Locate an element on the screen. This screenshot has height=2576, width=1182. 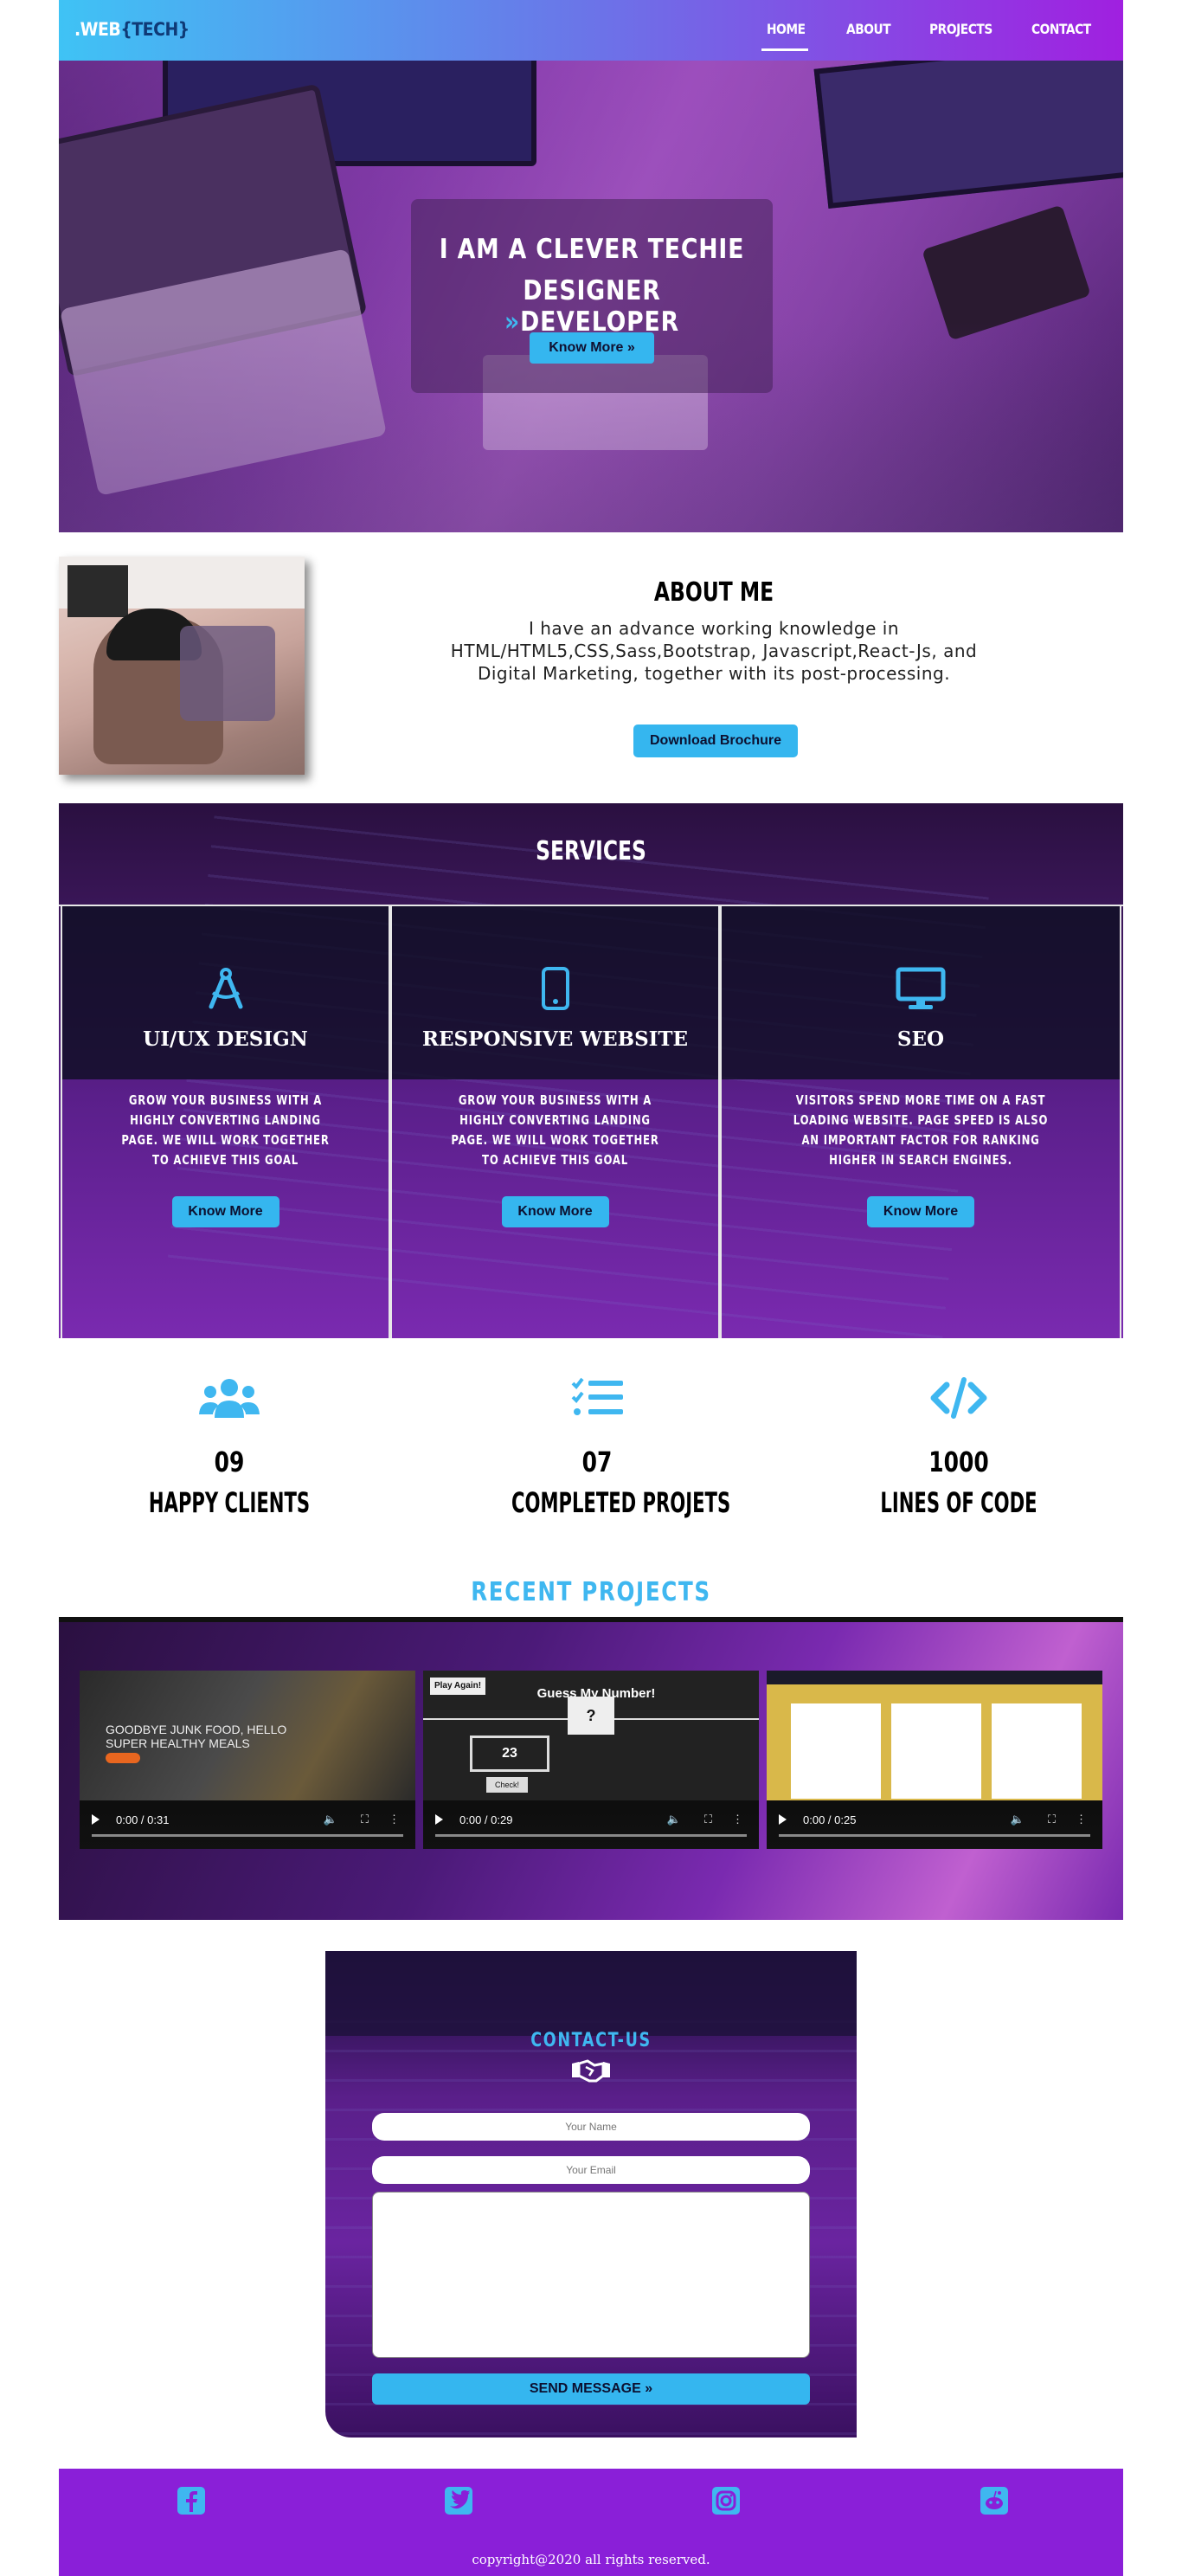
video-frame is located at coordinates (934, 1735).